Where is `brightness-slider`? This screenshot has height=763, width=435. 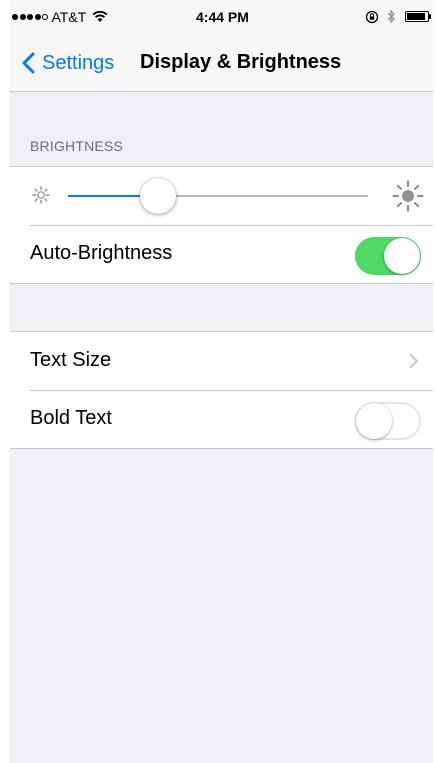 brightness-slider is located at coordinates (218, 196).